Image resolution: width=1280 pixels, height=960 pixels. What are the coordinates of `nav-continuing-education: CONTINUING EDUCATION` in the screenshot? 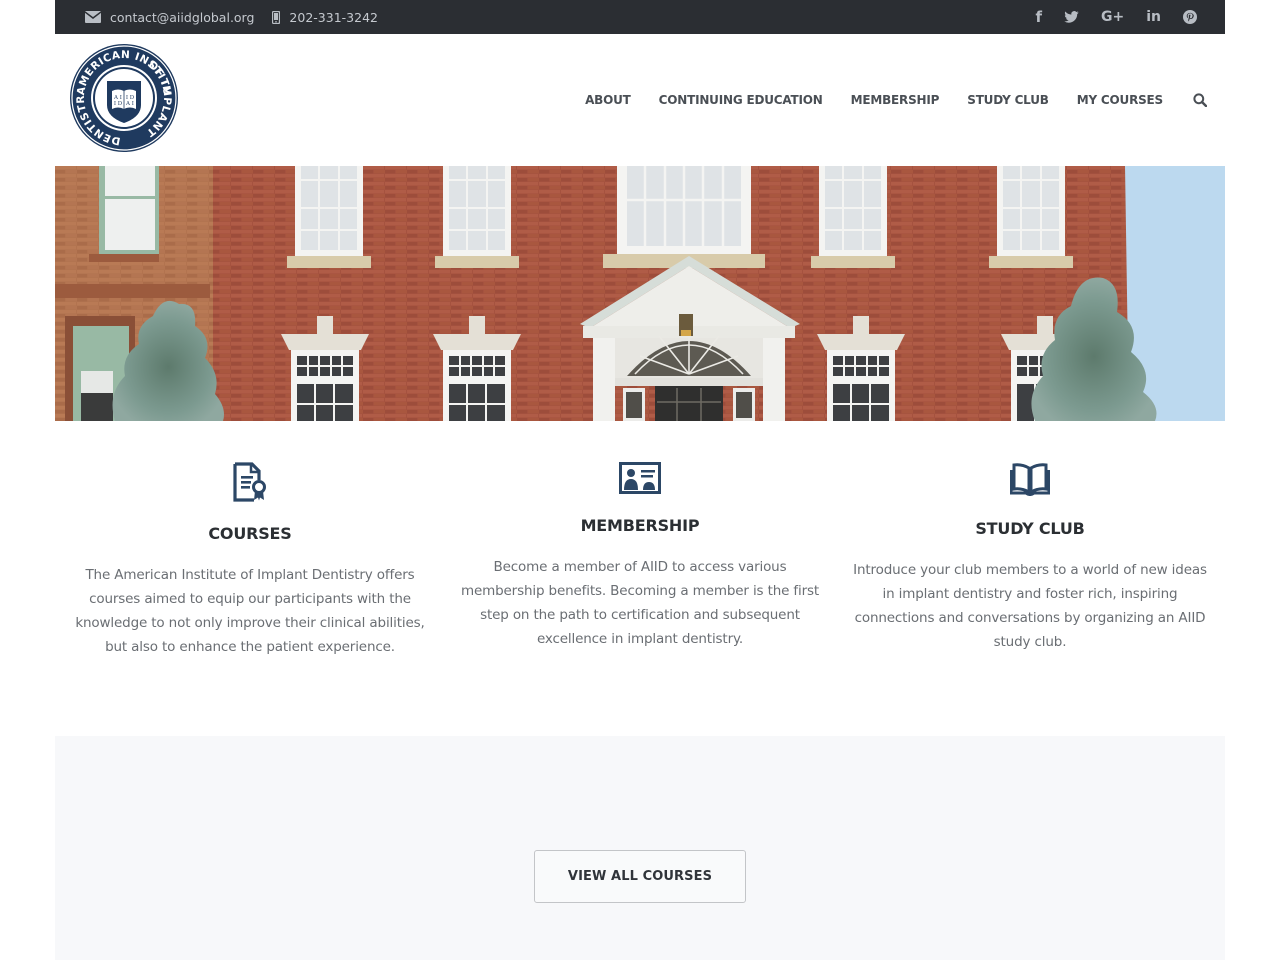 It's located at (741, 100).